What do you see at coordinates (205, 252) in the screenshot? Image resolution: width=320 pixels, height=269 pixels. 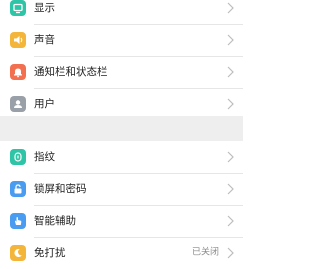 I see `dnd-status-value: 已关闭` at bounding box center [205, 252].